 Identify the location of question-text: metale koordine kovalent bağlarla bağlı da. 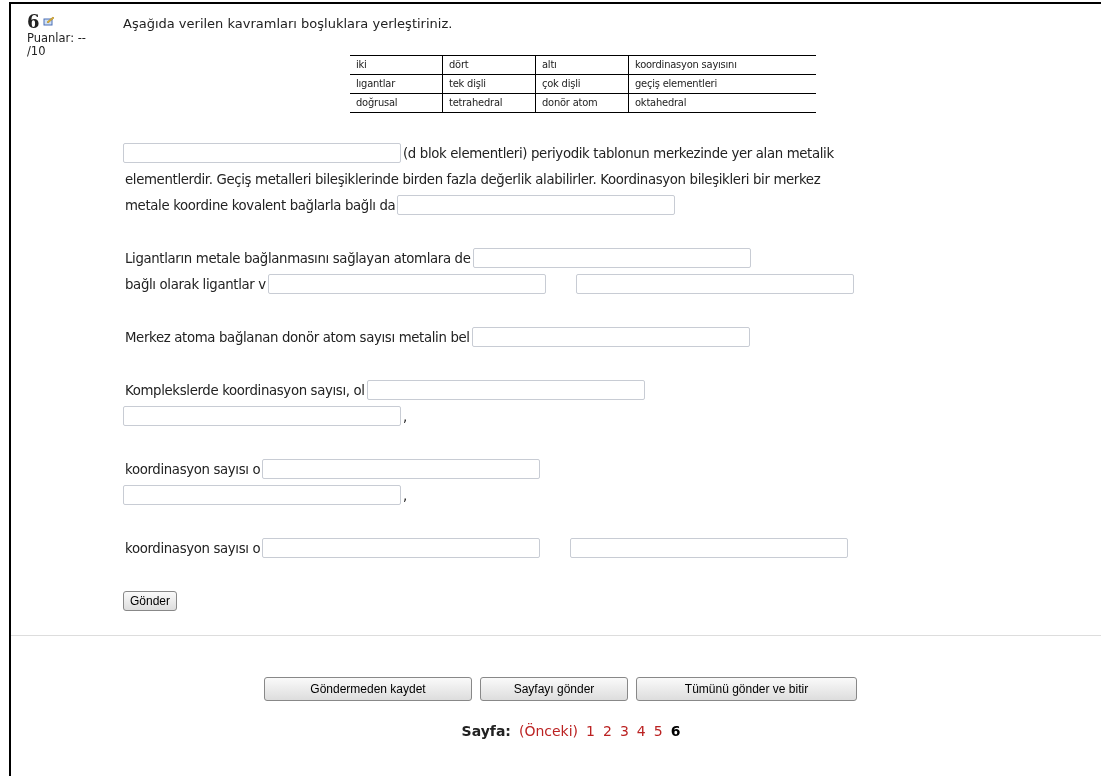
(260, 205).